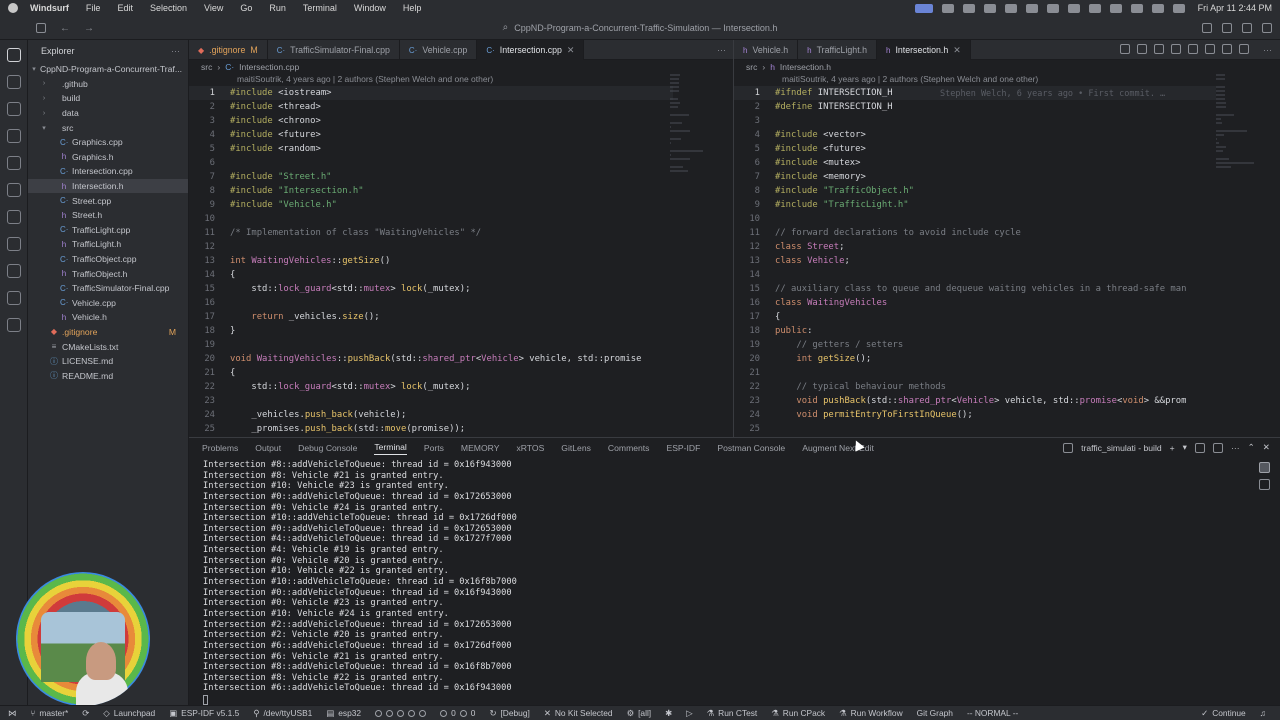 The height and width of the screenshot is (720, 1280). Describe the element at coordinates (14, 55) in the screenshot. I see `explorer-icon` at that location.